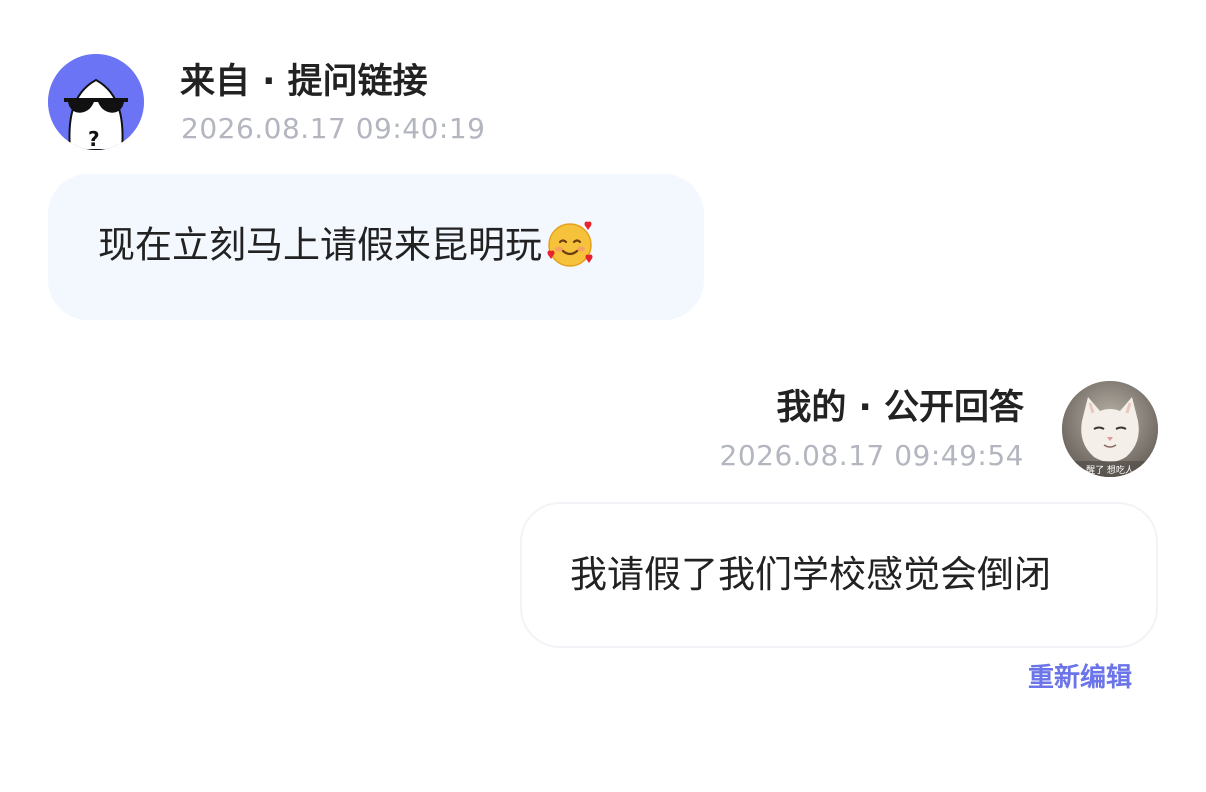 This screenshot has width=1206, height=792. Describe the element at coordinates (1080, 678) in the screenshot. I see `re-edit-button: 重新编辑` at that location.